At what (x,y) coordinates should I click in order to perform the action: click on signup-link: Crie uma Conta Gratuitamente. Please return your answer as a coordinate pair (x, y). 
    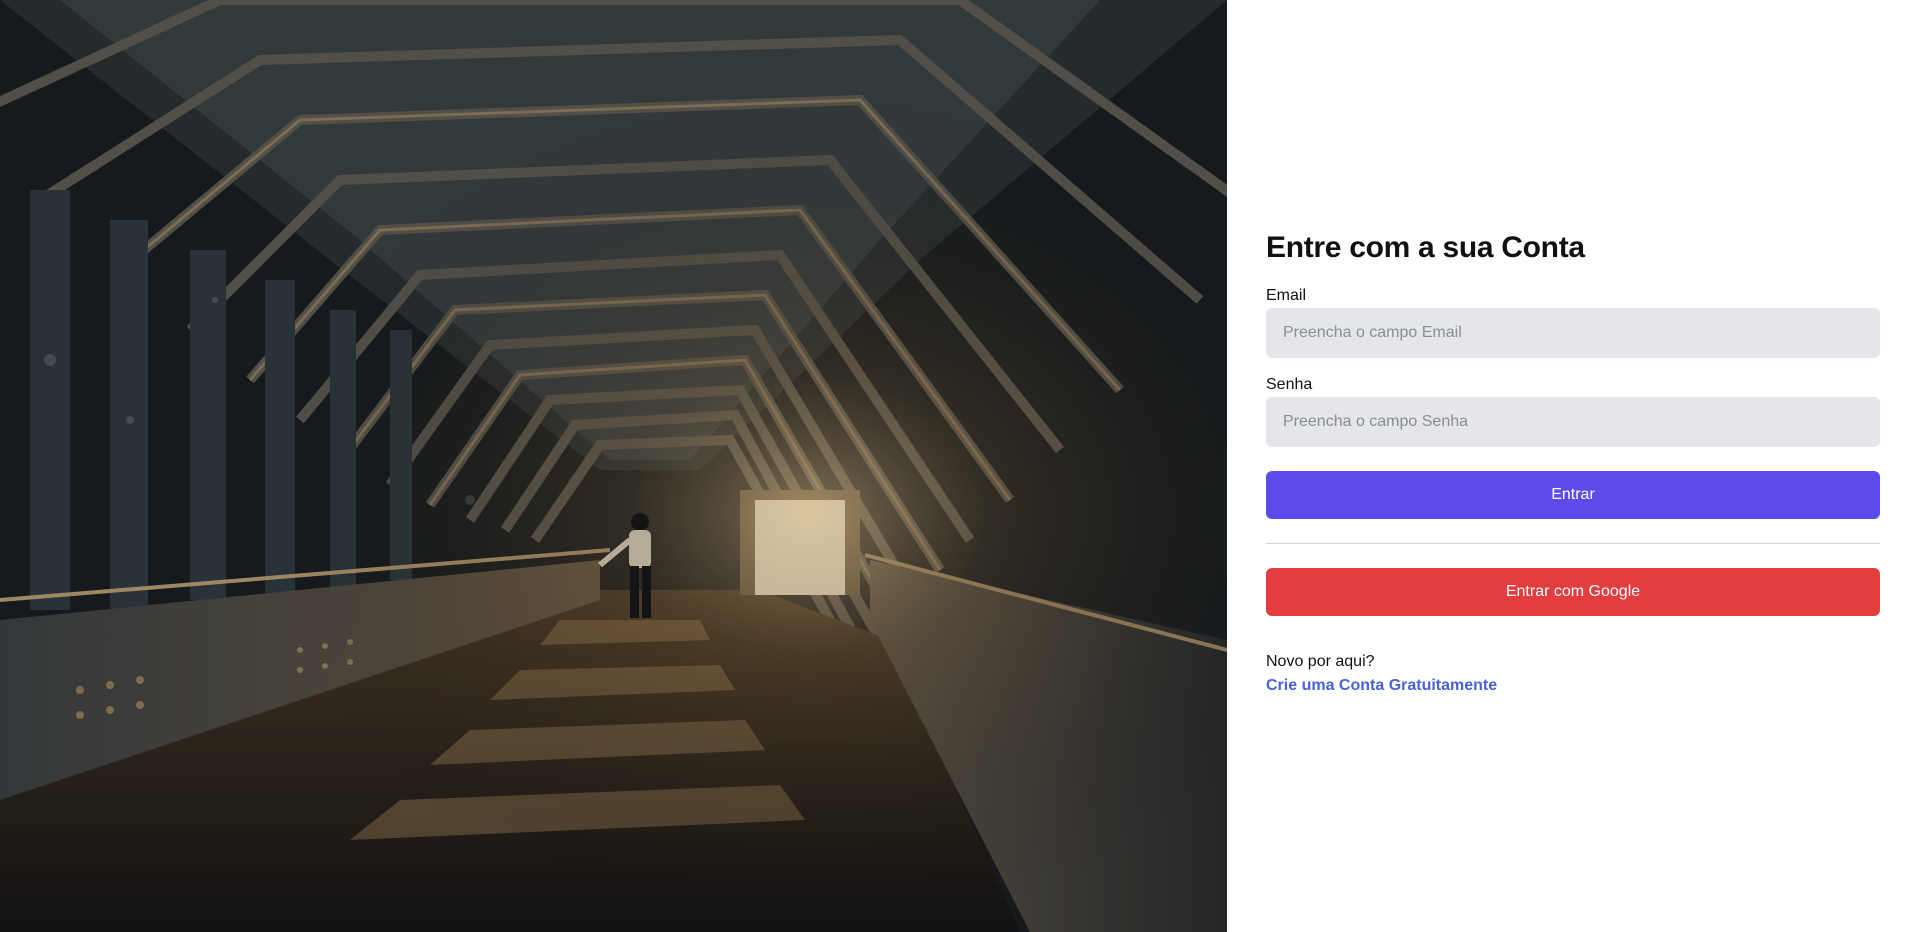
    Looking at the image, I should click on (1381, 686).